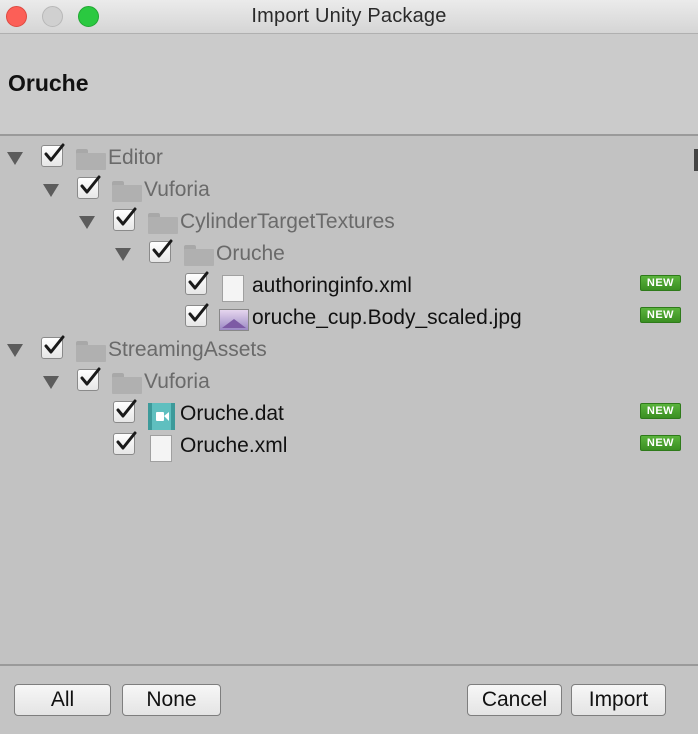 This screenshot has height=734, width=698. Describe the element at coordinates (349, 157) in the screenshot. I see `tree-row: Editor` at that location.